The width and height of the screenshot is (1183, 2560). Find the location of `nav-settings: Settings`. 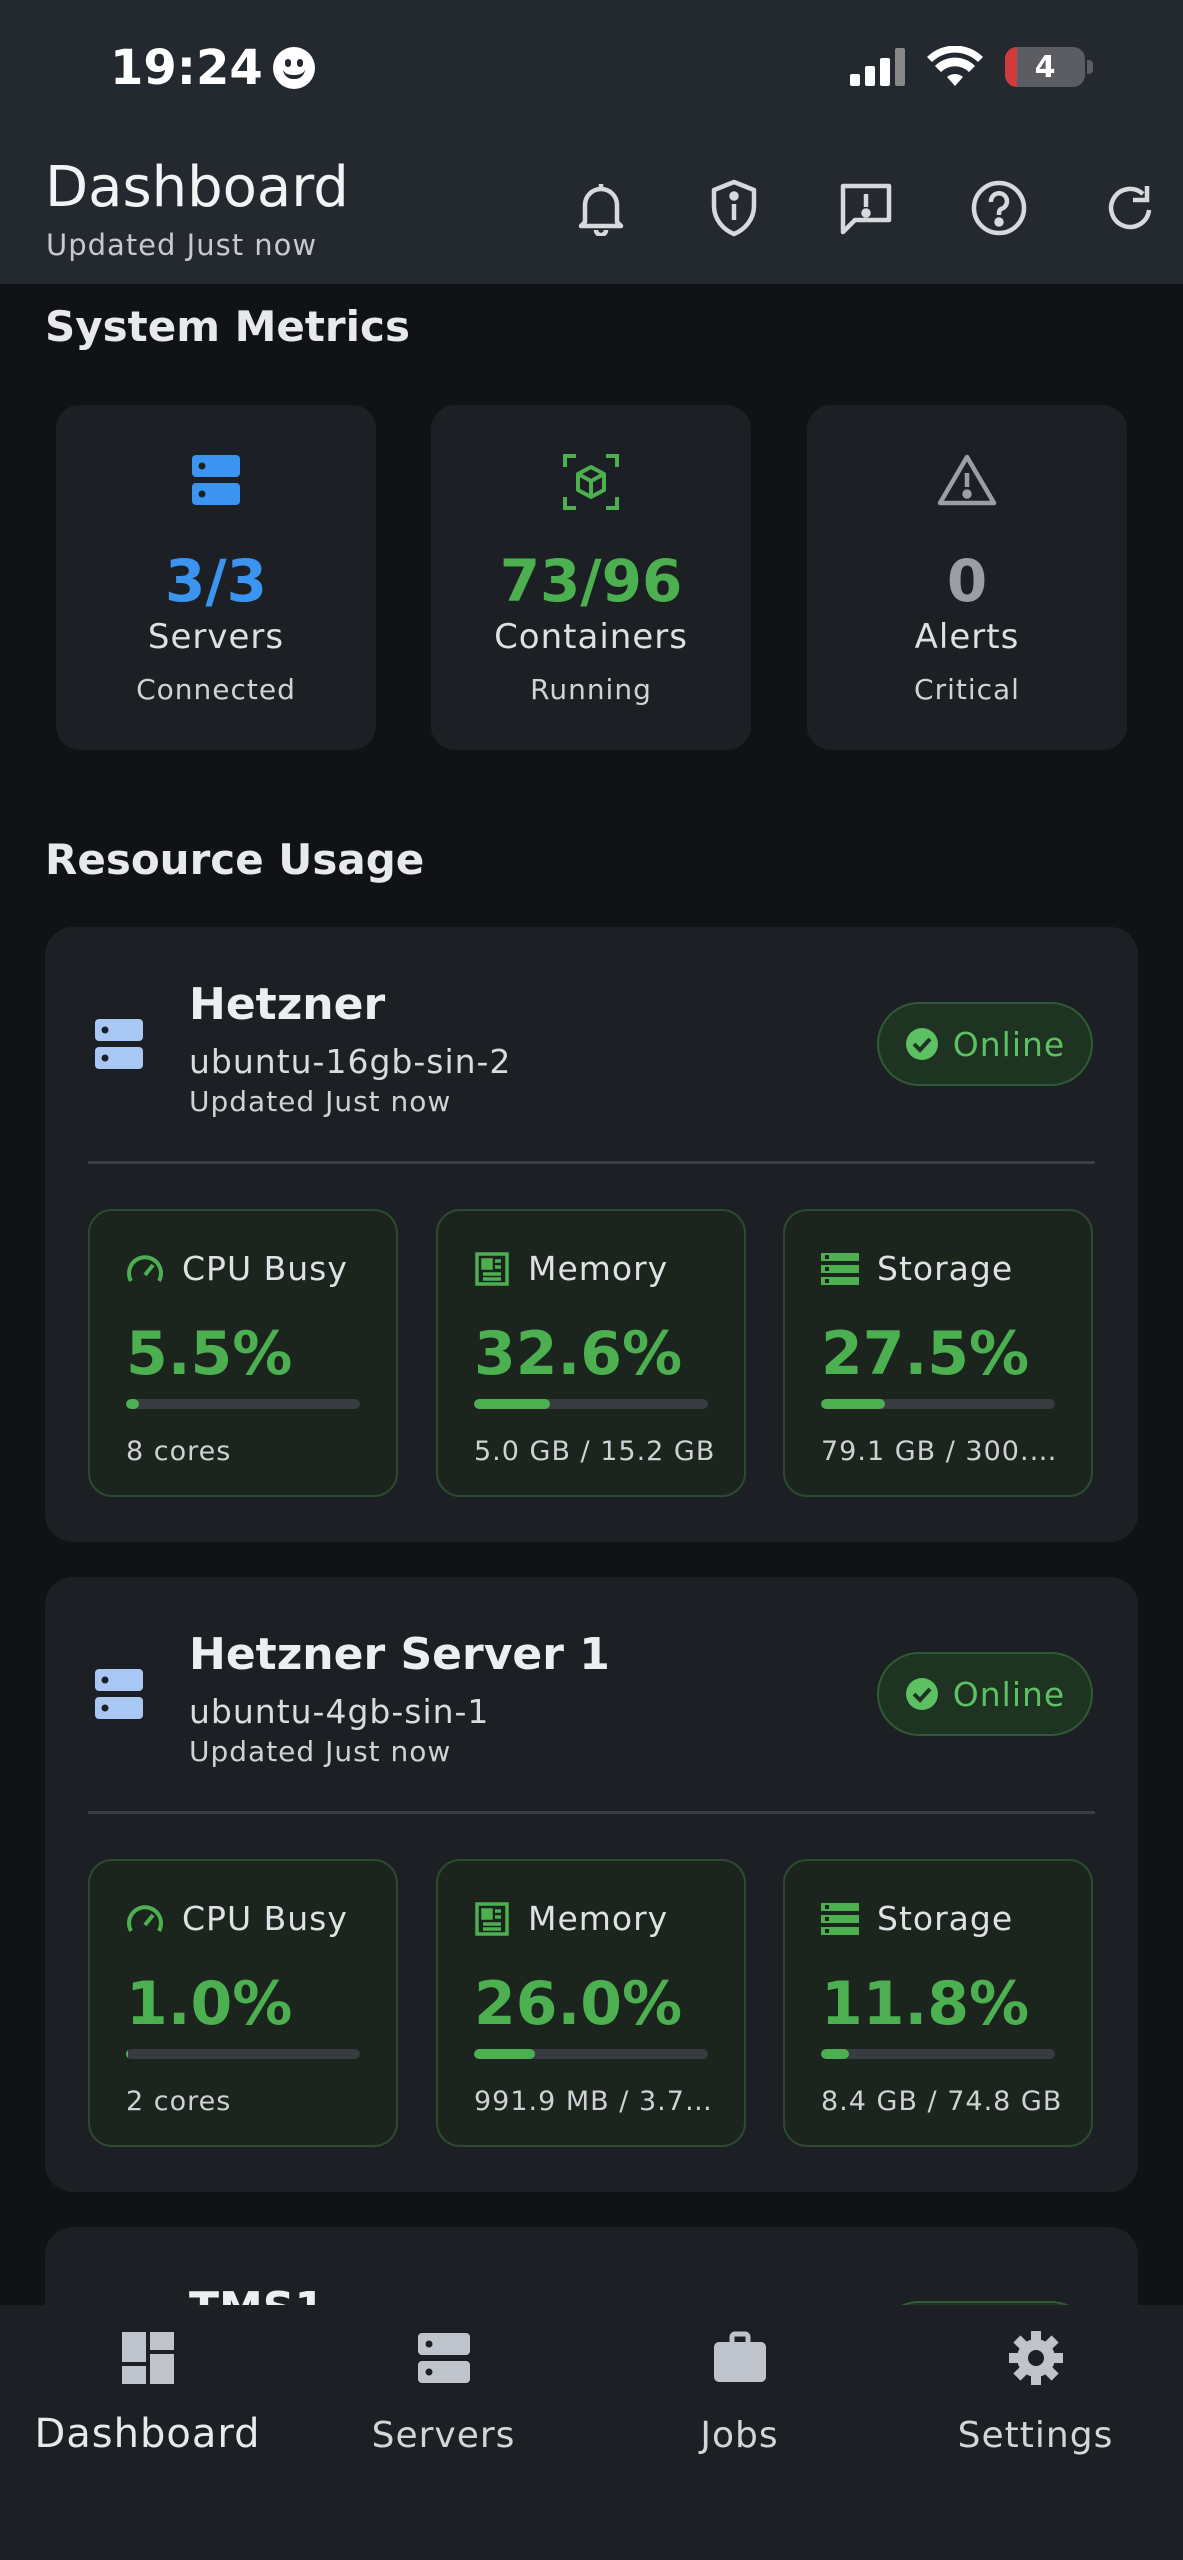

nav-settings: Settings is located at coordinates (1035, 2432).